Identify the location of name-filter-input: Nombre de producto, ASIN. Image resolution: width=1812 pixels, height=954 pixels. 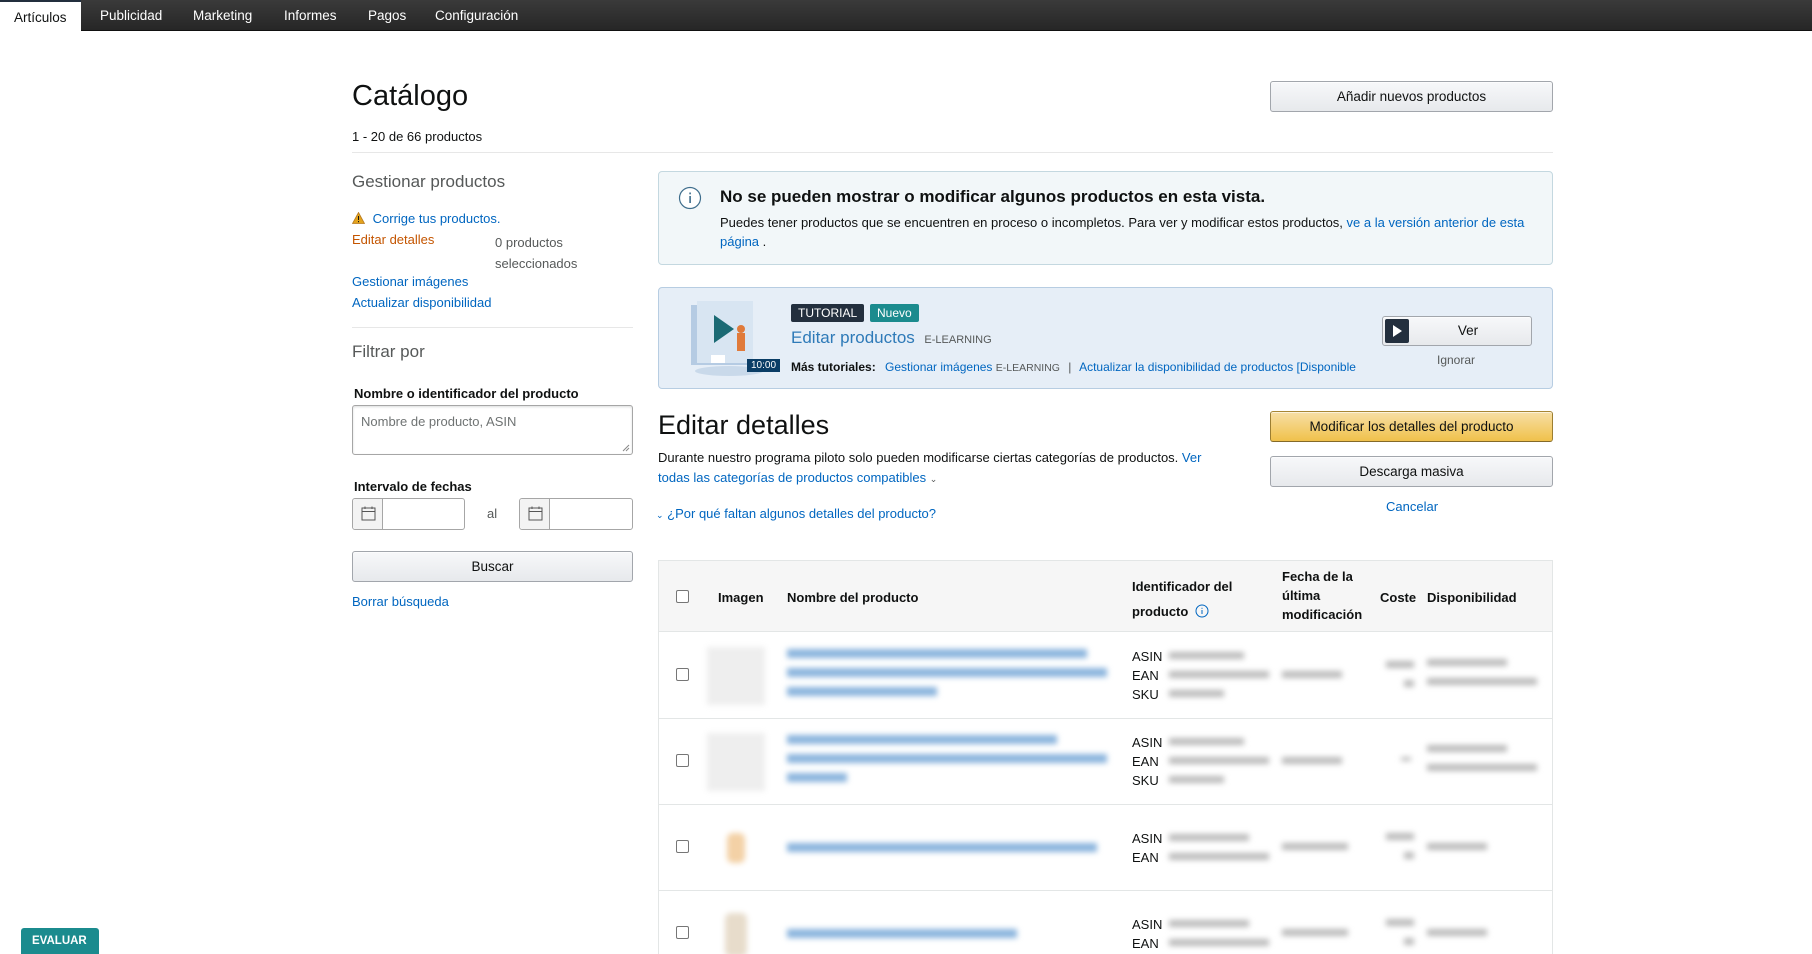
(492, 430).